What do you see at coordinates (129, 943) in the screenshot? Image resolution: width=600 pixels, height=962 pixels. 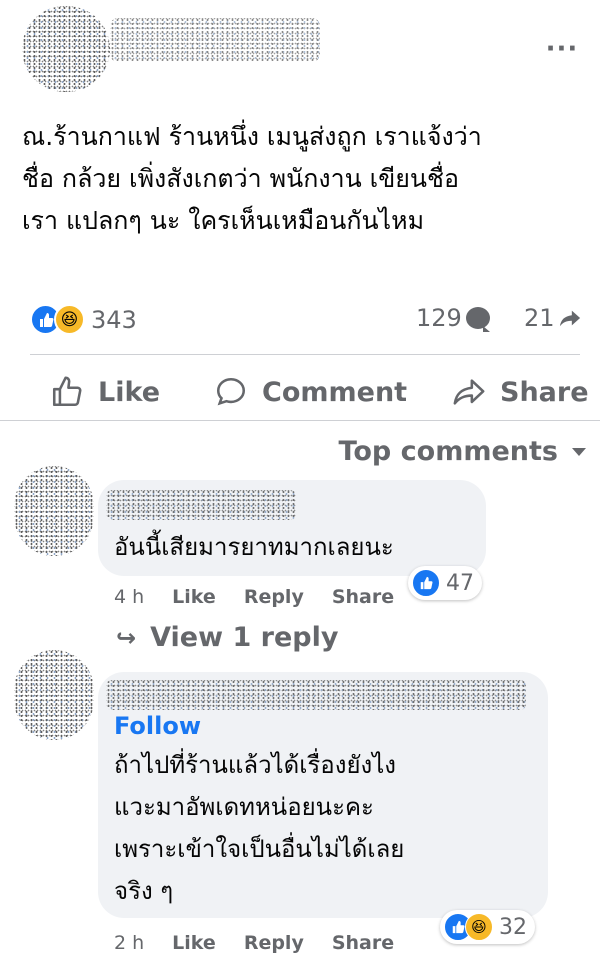 I see `comment-time: 2 h` at bounding box center [129, 943].